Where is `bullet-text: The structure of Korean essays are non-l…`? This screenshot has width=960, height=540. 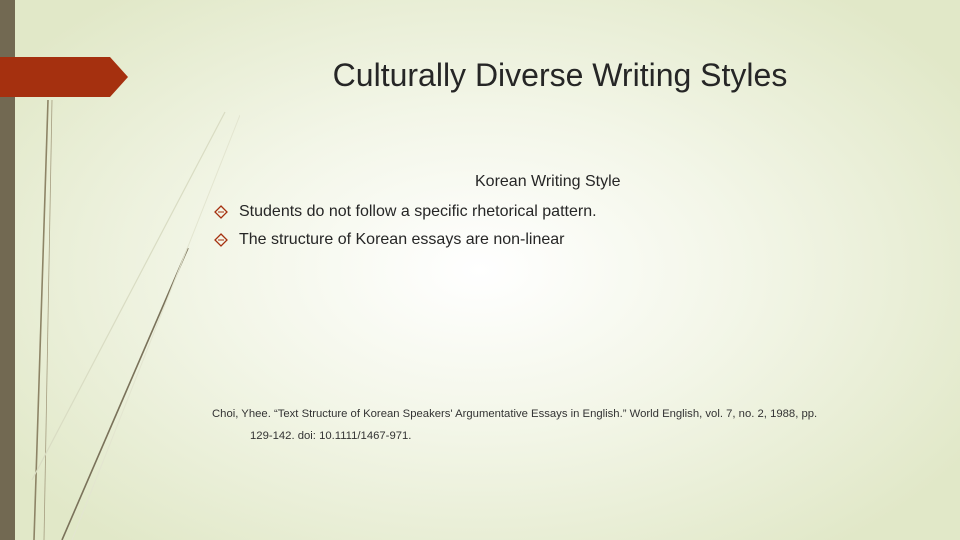
bullet-text: The structure of Korean essays are non-l… is located at coordinates (402, 239).